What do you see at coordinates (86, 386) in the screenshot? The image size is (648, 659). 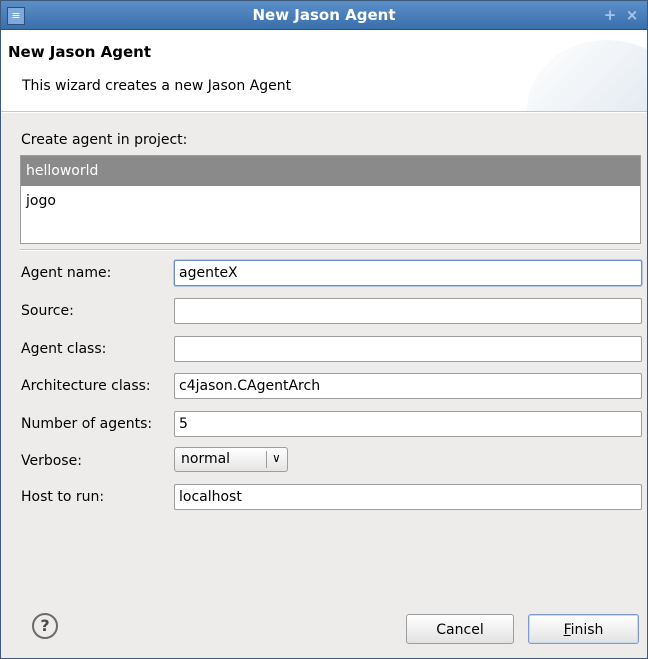 I see `architecture-class-label: Architecture class:` at bounding box center [86, 386].